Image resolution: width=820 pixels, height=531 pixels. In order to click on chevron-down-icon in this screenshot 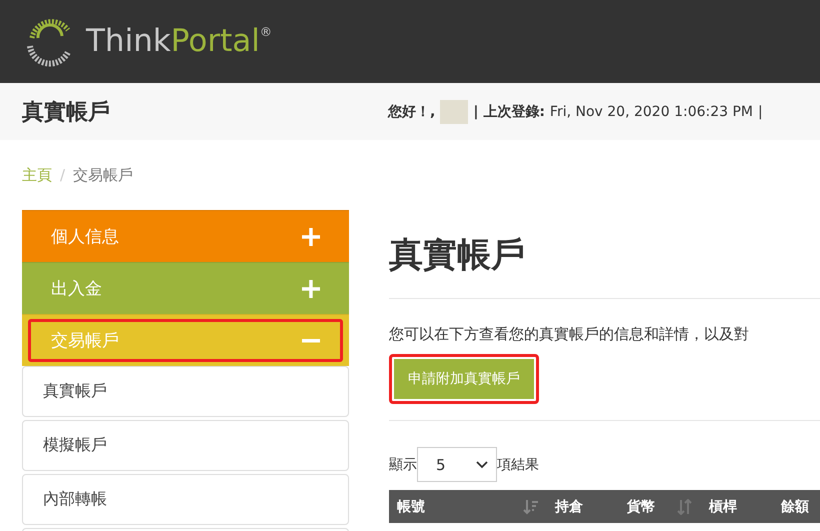, I will do `click(482, 464)`.